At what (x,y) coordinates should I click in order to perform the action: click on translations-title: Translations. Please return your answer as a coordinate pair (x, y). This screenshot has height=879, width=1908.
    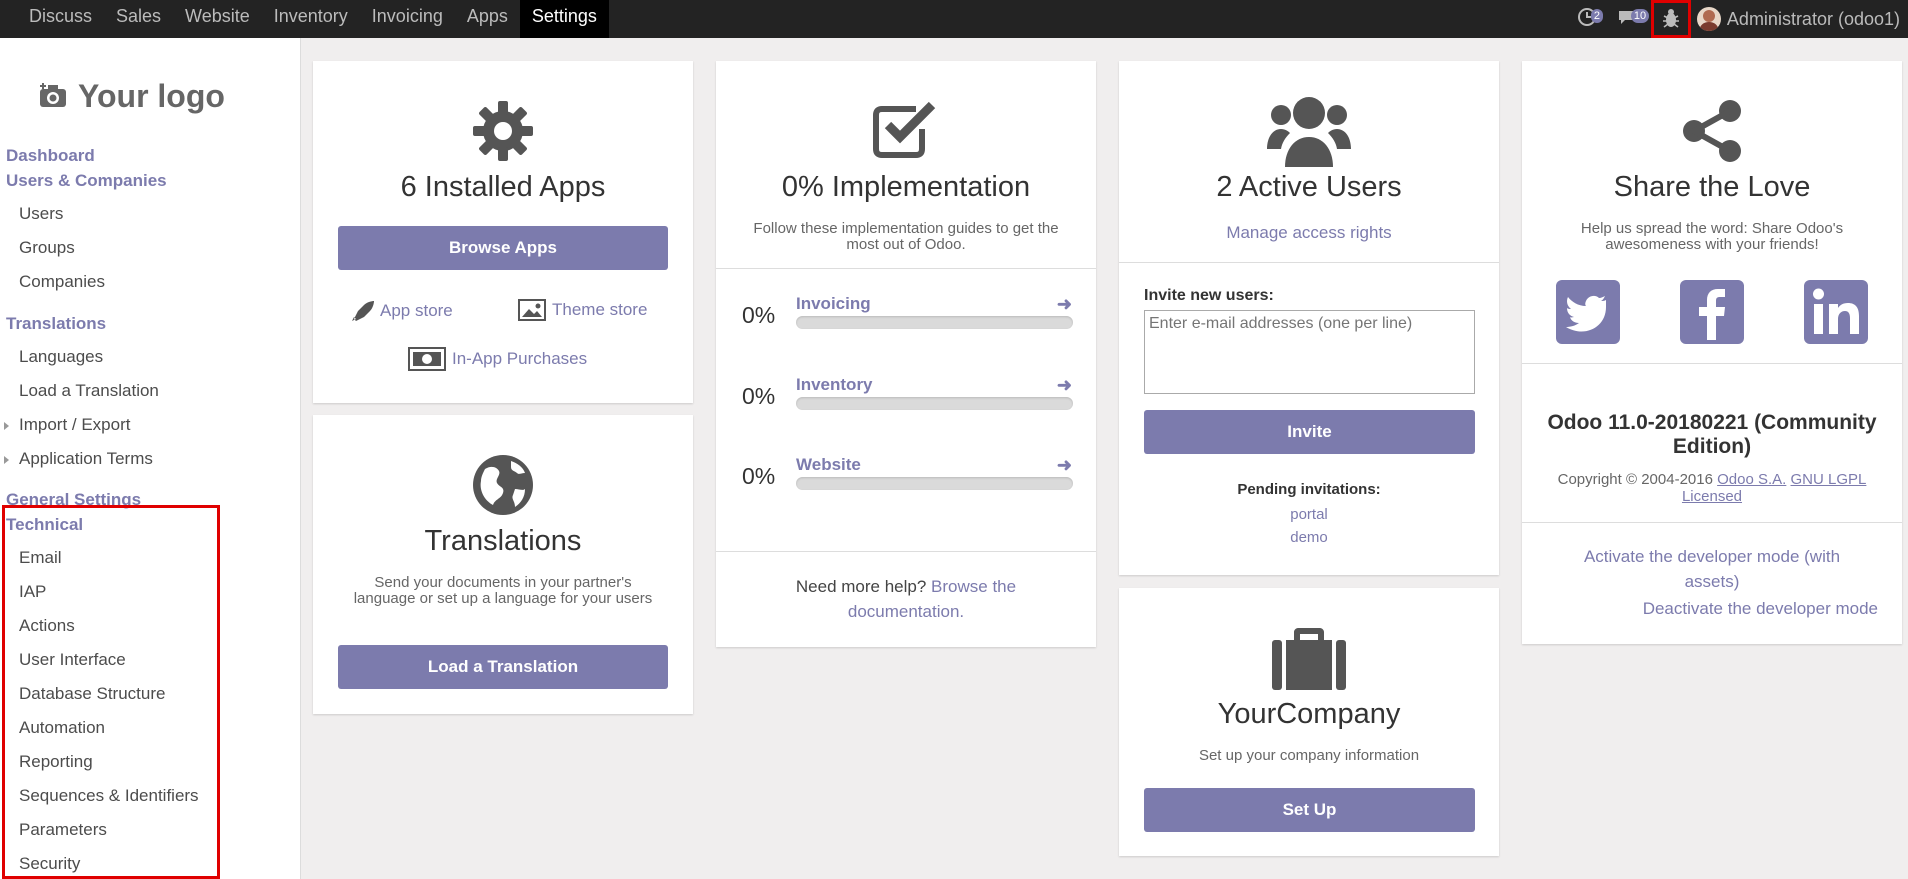
    Looking at the image, I should click on (503, 541).